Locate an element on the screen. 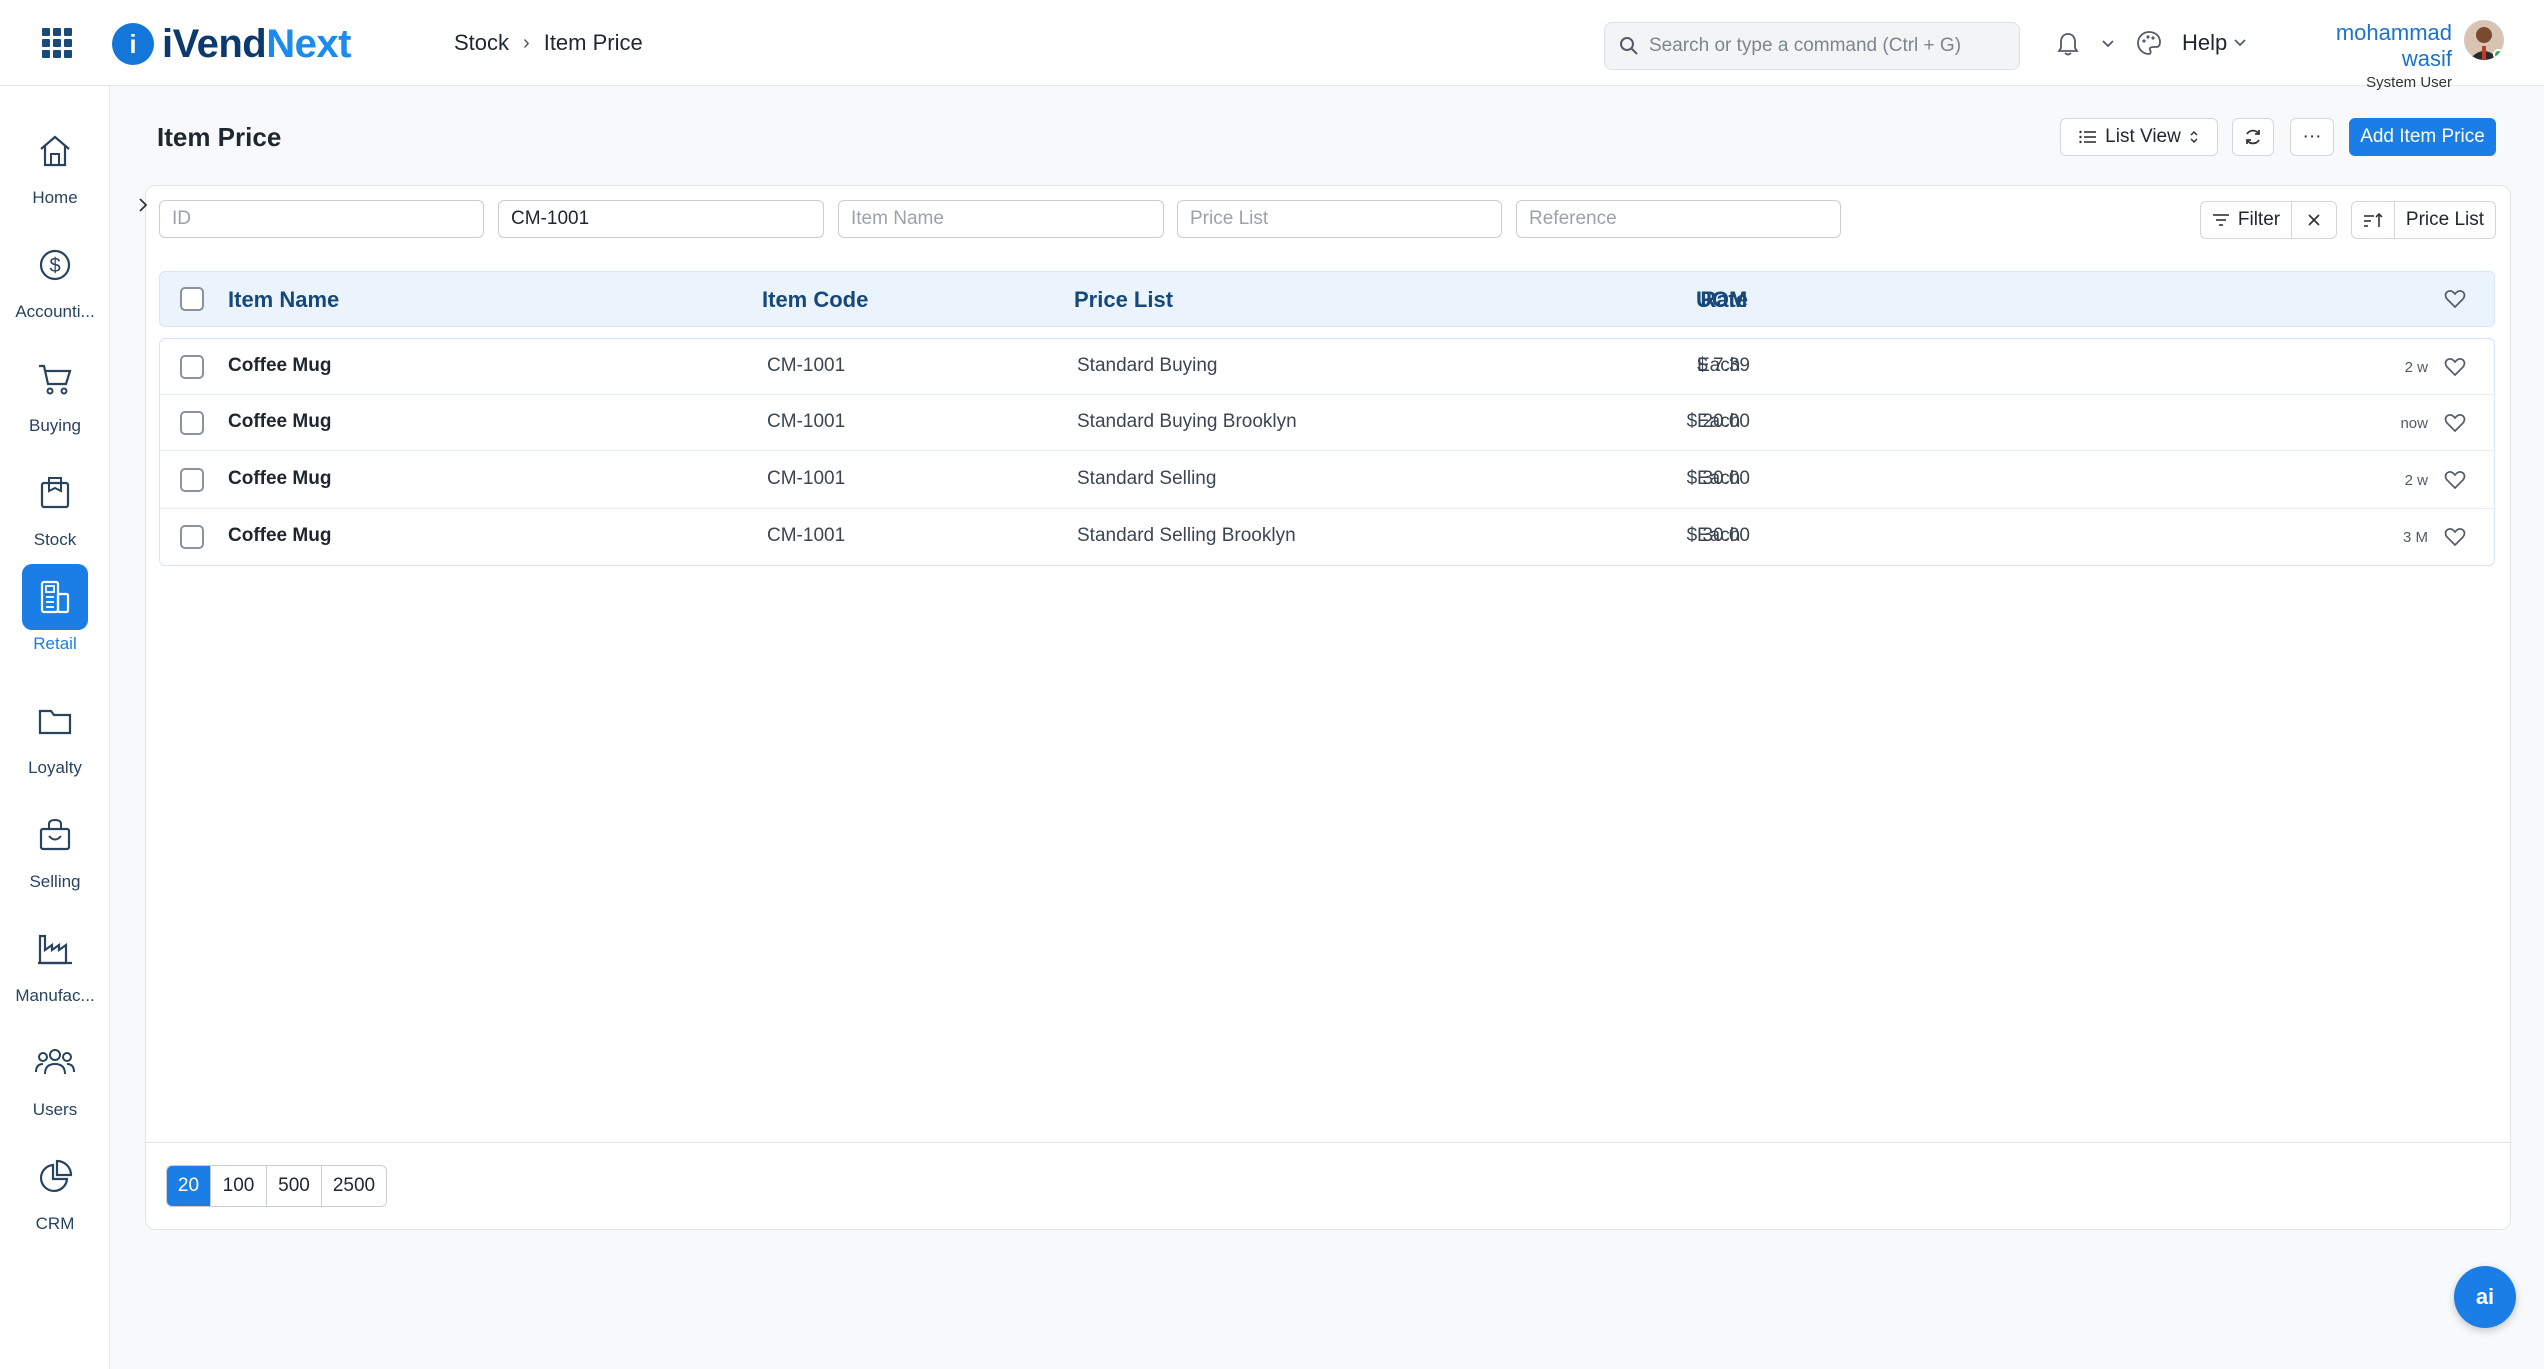 The image size is (2544, 1369). reference-filter-input is located at coordinates (1678, 219).